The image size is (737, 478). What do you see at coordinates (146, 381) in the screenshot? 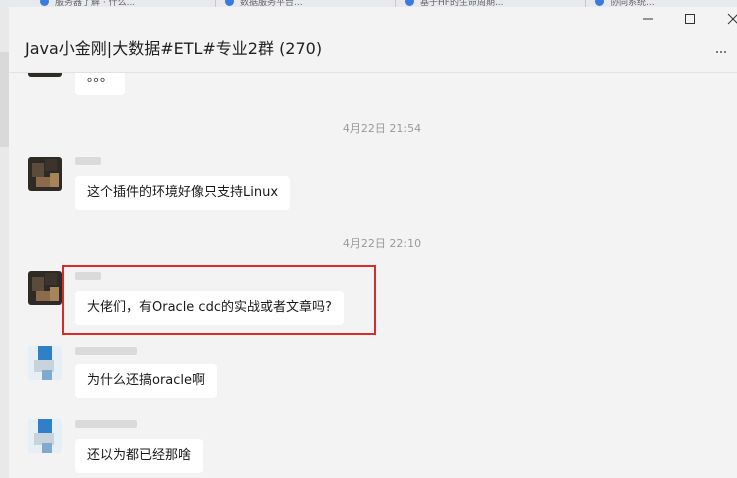
I see `message-bubble: 为什么还搞oracle啊` at bounding box center [146, 381].